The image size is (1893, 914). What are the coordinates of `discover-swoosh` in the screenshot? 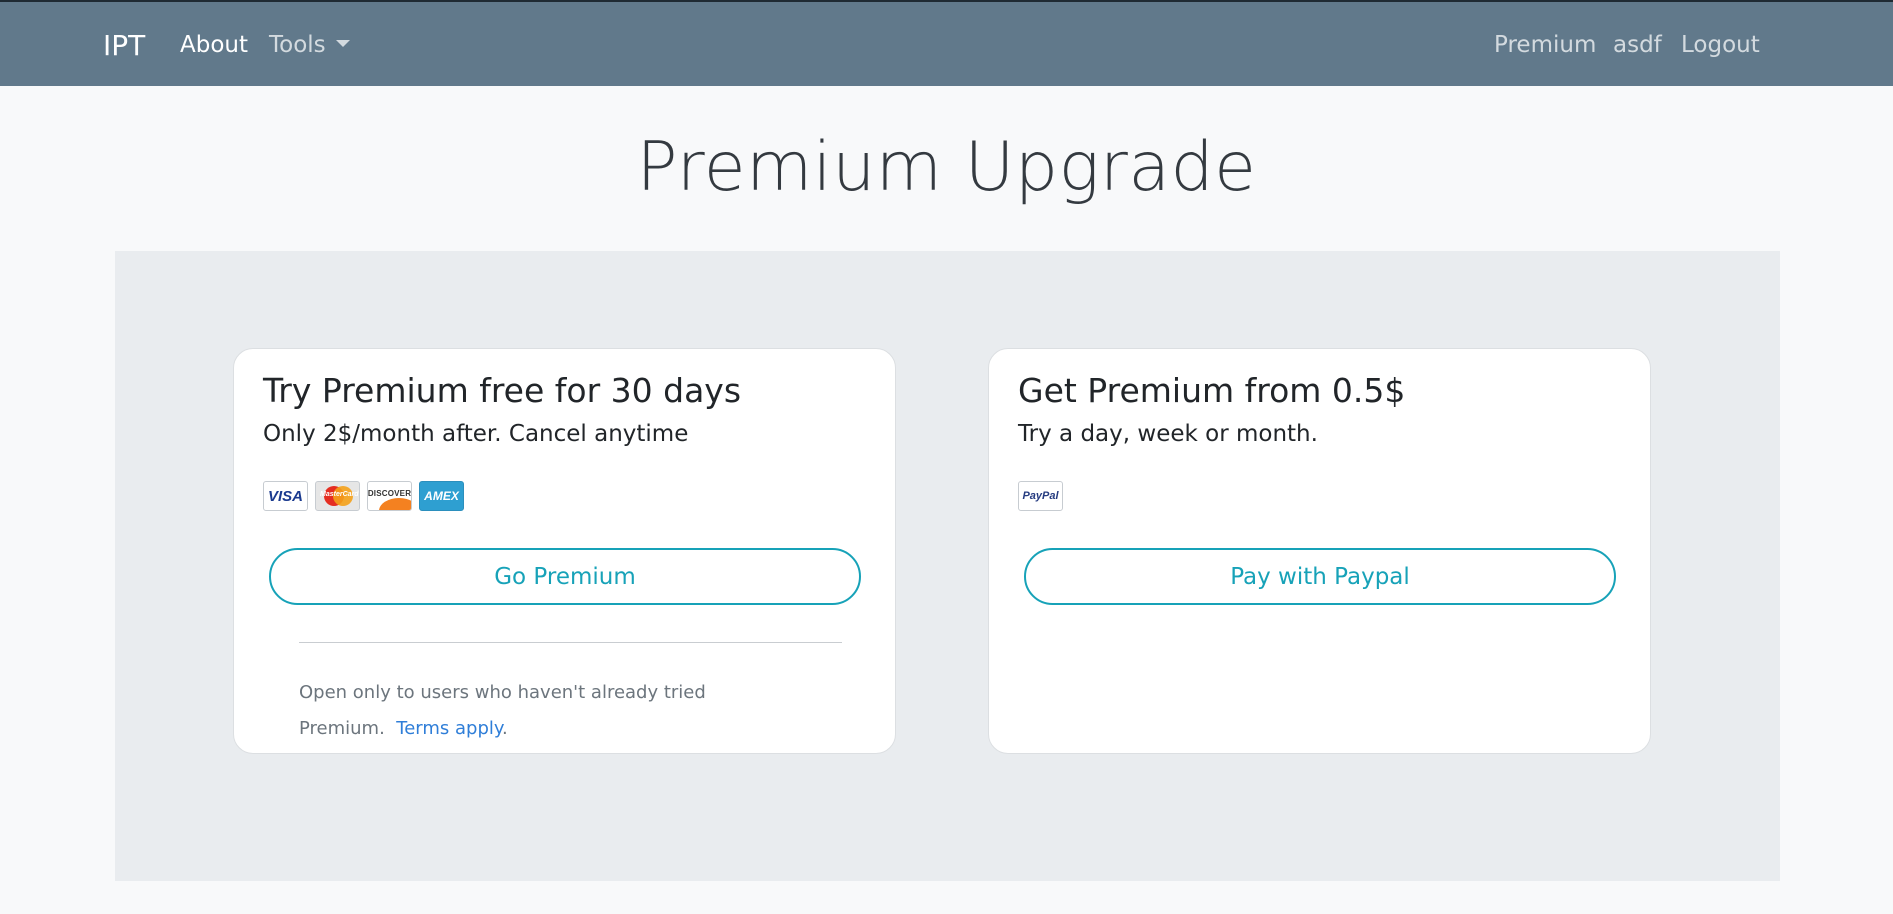 It's located at (395, 504).